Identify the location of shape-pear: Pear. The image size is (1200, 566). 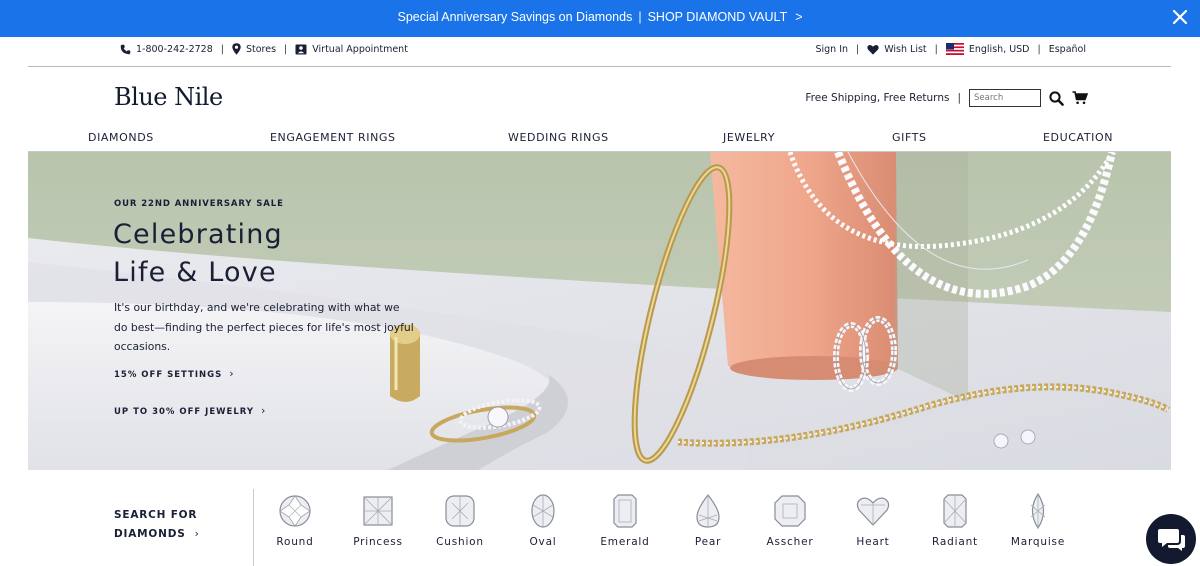
(708, 520).